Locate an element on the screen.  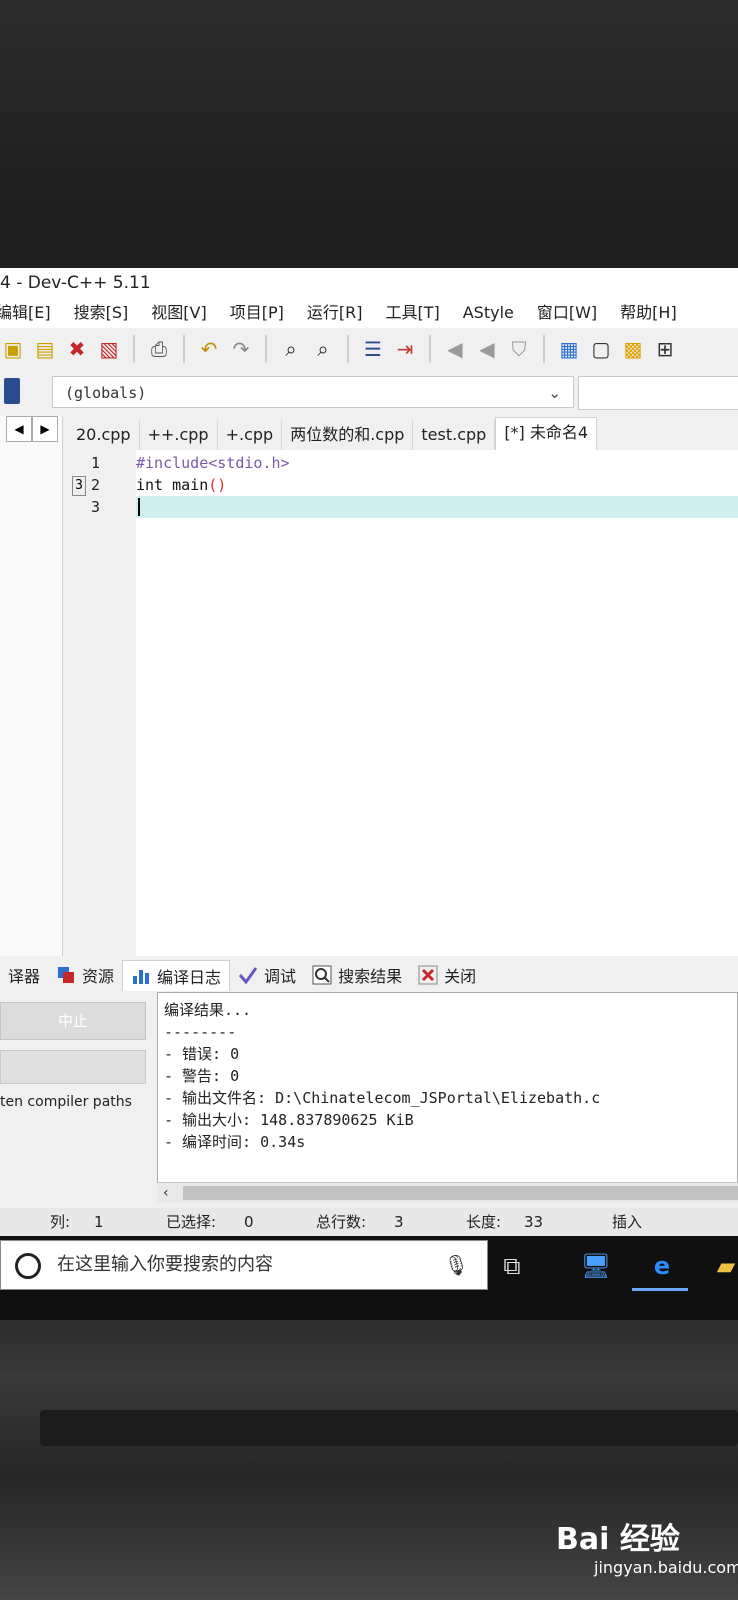
tab-compiler: 译器 is located at coordinates (24, 975).